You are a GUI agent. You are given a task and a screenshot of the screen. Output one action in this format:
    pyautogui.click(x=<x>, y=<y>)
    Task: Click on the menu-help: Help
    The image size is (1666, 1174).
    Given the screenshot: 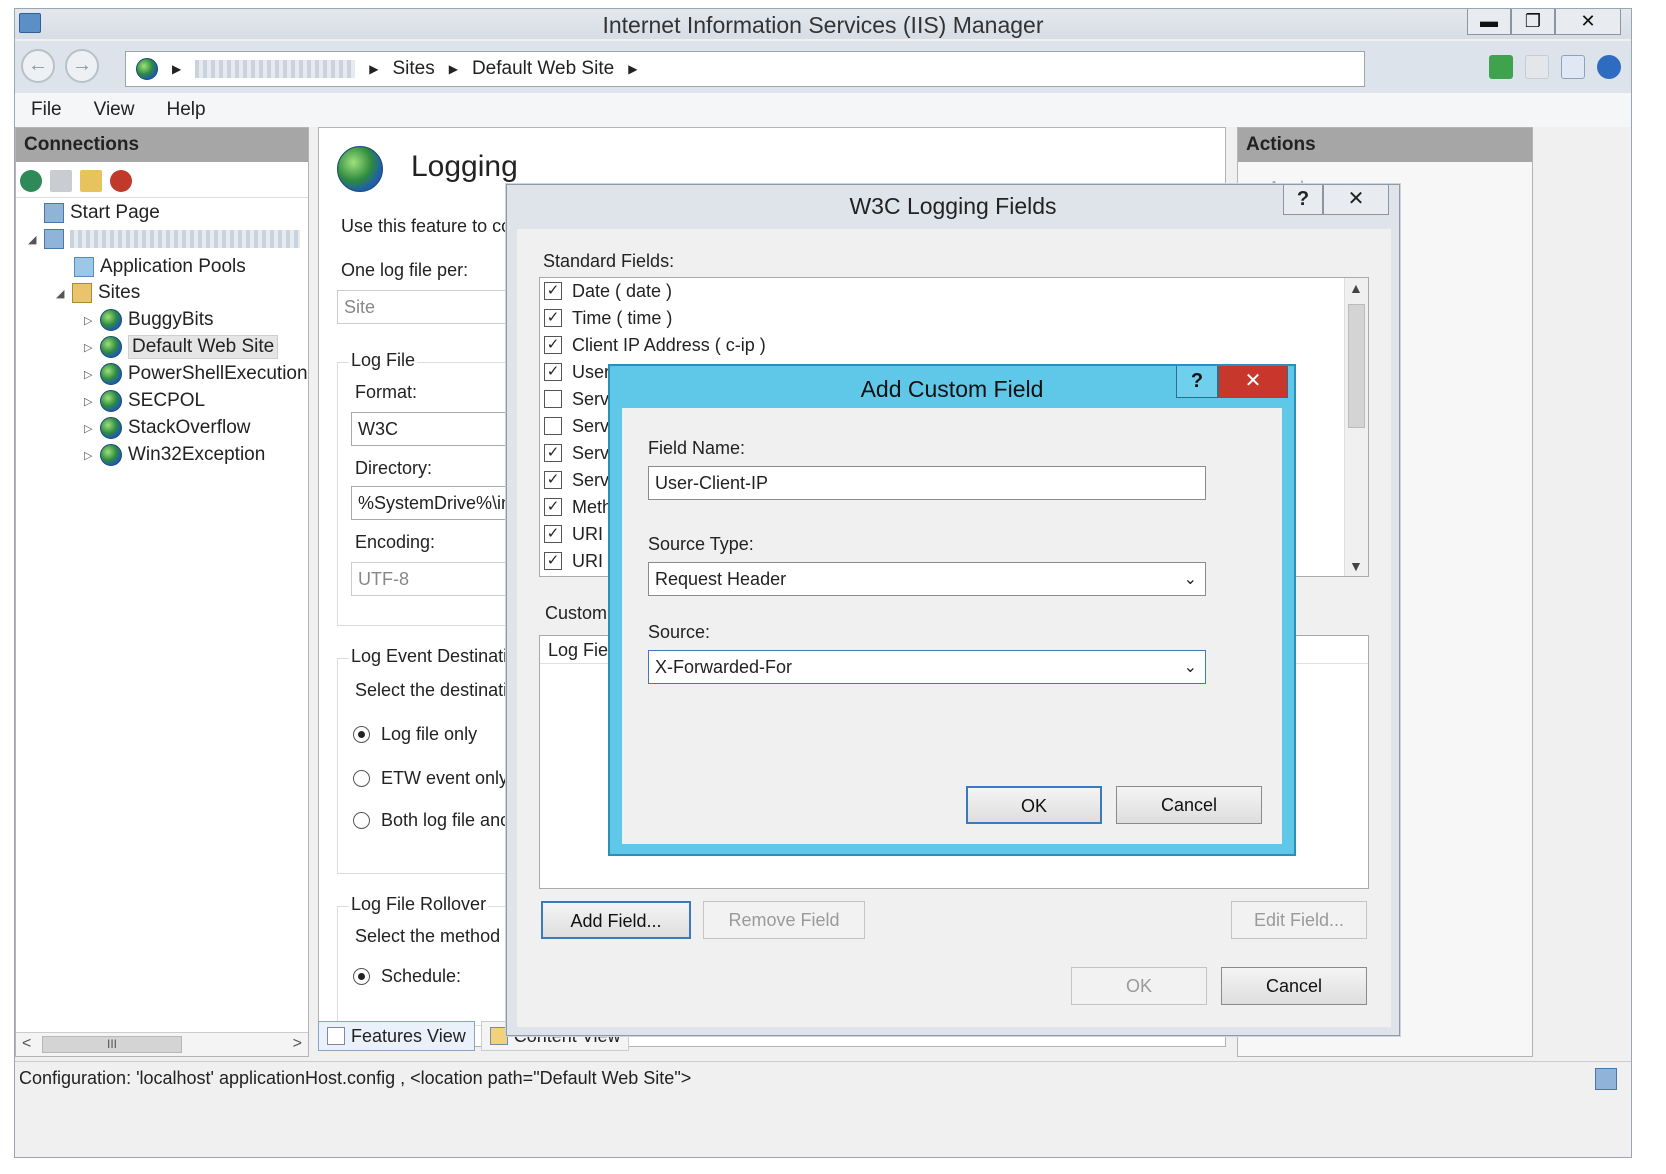 What is the action you would take?
    pyautogui.click(x=185, y=110)
    